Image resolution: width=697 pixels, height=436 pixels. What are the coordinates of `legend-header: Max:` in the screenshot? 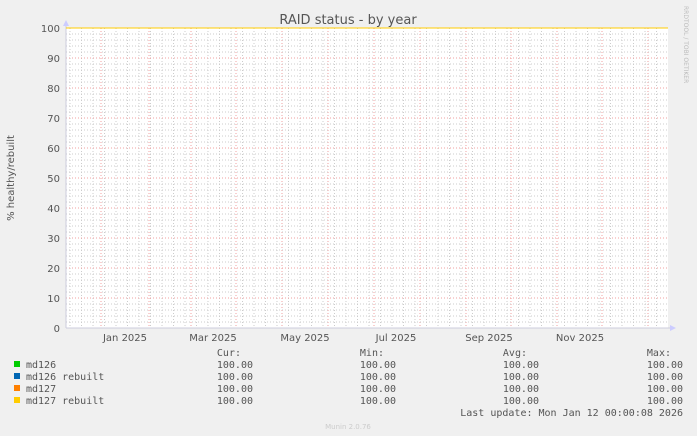 It's located at (659, 353).